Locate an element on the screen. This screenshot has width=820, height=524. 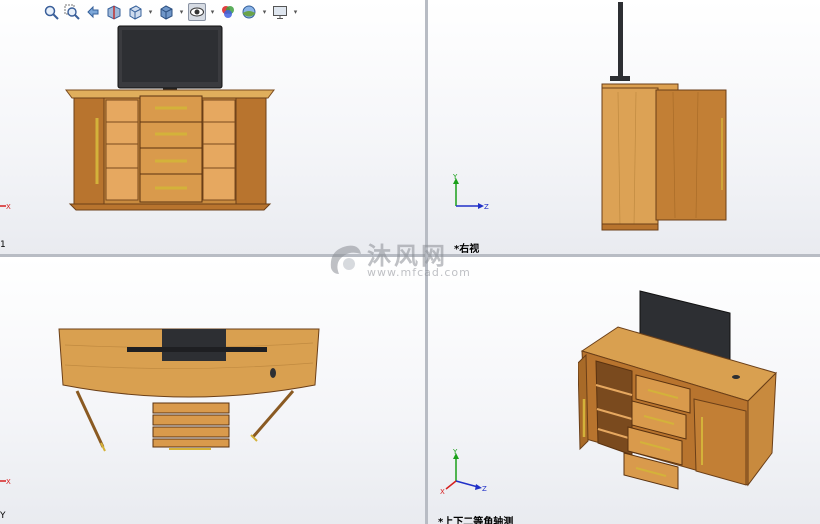
display-style-icon is located at coordinates (166, 12).